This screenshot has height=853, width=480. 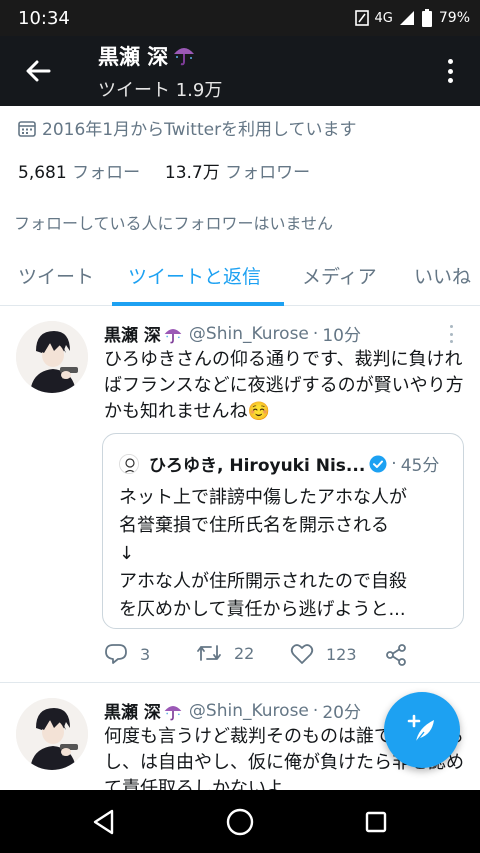 I want to click on like-button: 123, so click(x=323, y=654).